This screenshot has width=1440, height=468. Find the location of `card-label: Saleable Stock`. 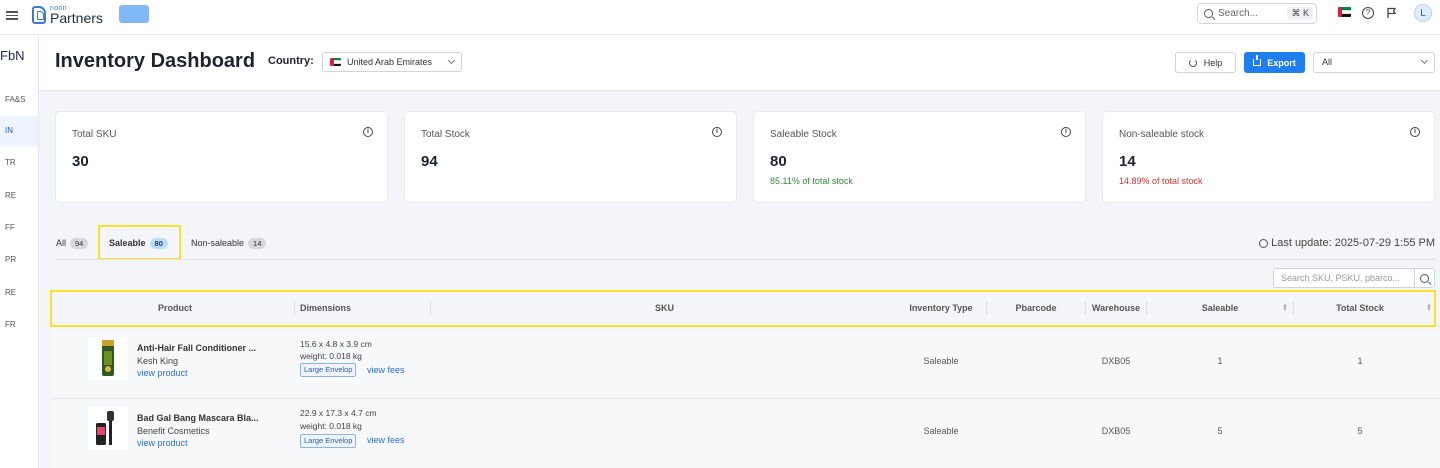

card-label: Saleable Stock is located at coordinates (803, 134).